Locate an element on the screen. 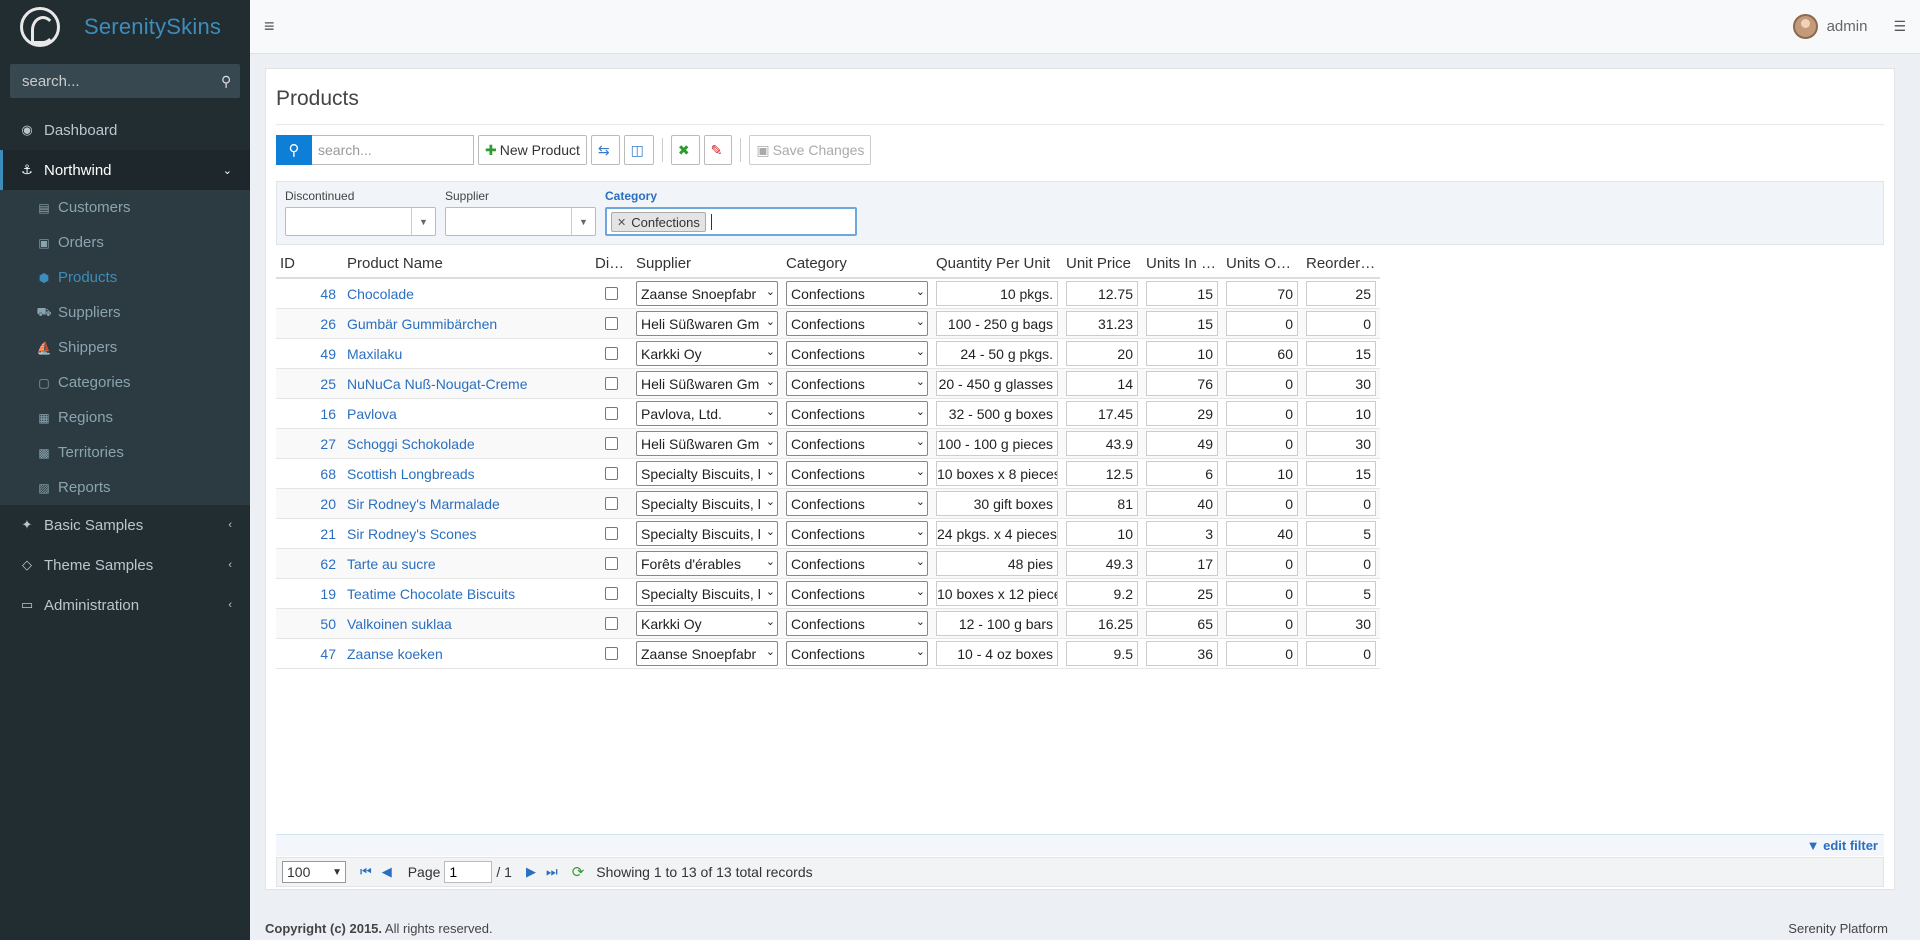 Image resolution: width=1920 pixels, height=940 pixels. reorder-level-input: 25 is located at coordinates (1341, 293).